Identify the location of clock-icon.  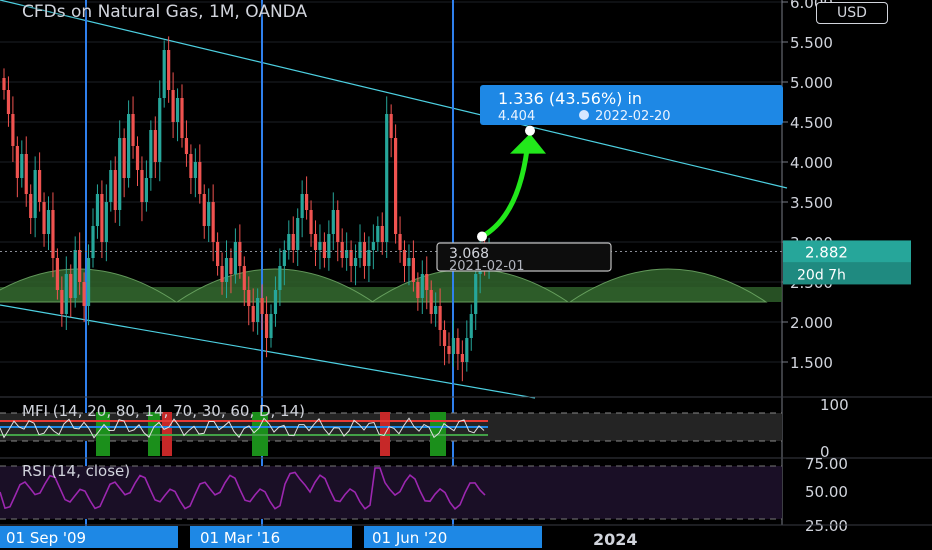
(584, 115).